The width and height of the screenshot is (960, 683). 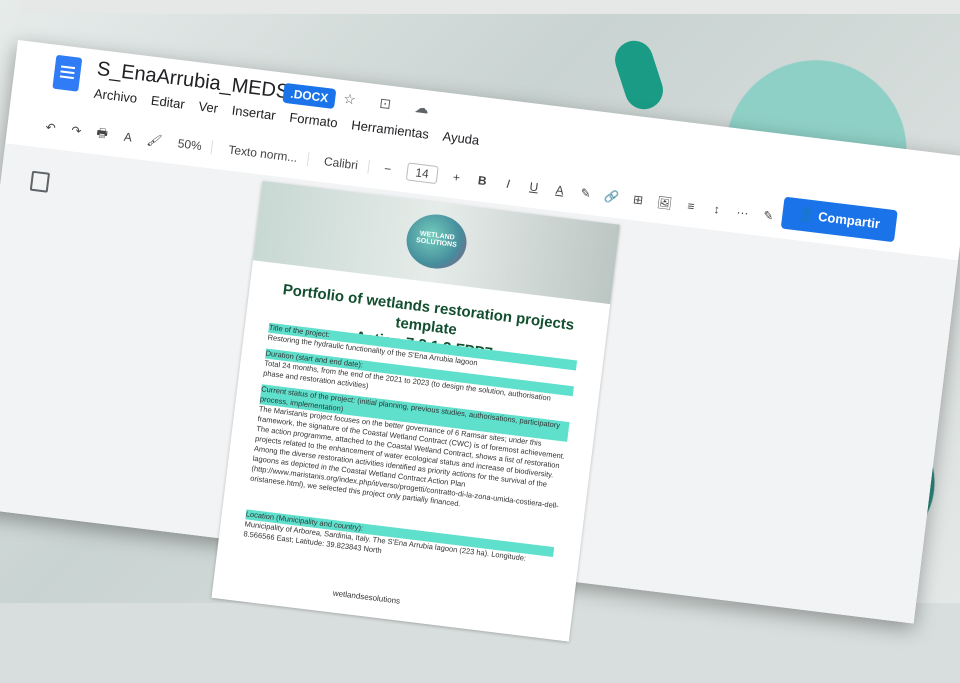 I want to click on top-band, so click(x=490, y=7).